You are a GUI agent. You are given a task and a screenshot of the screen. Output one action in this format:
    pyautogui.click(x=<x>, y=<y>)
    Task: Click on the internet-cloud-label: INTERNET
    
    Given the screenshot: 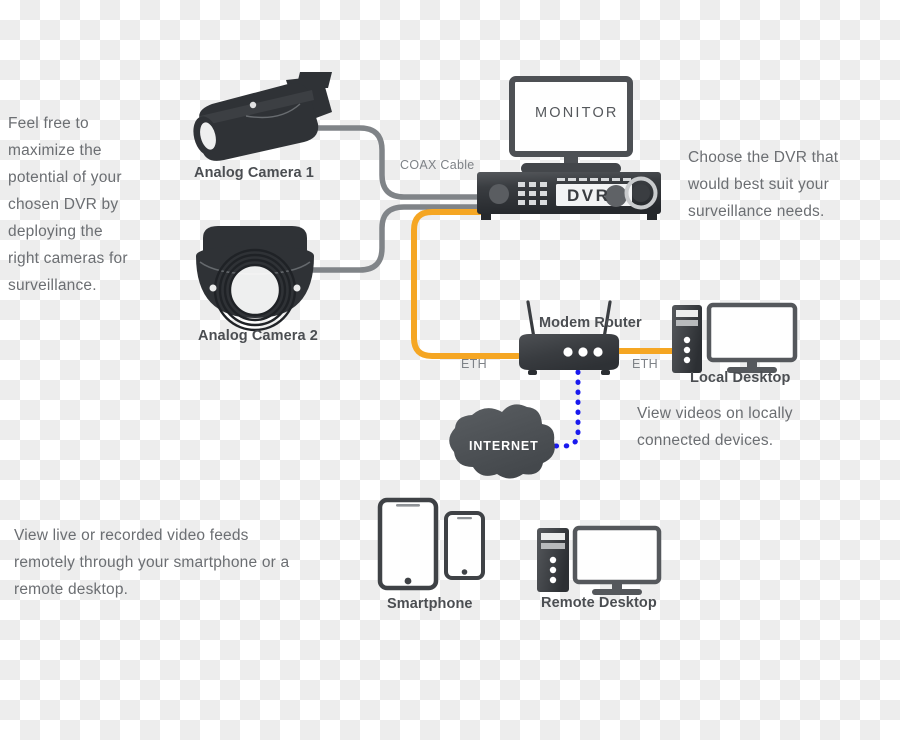 What is the action you would take?
    pyautogui.click(x=504, y=446)
    